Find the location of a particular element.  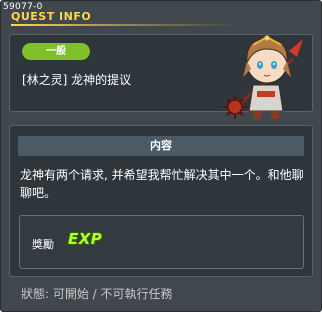

exp-icon: EXP is located at coordinates (85, 239).